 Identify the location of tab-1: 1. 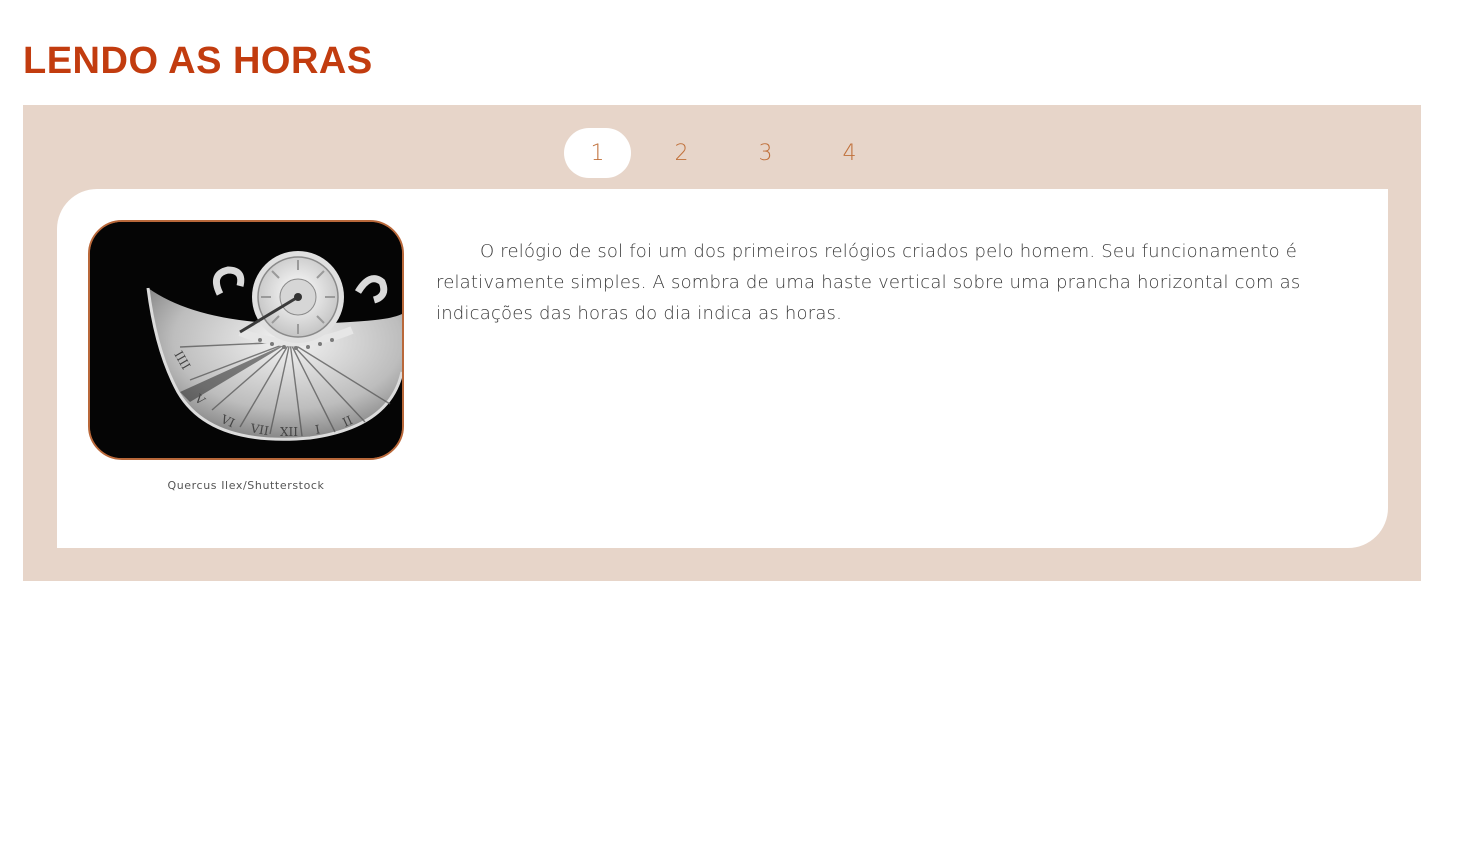
(597, 153).